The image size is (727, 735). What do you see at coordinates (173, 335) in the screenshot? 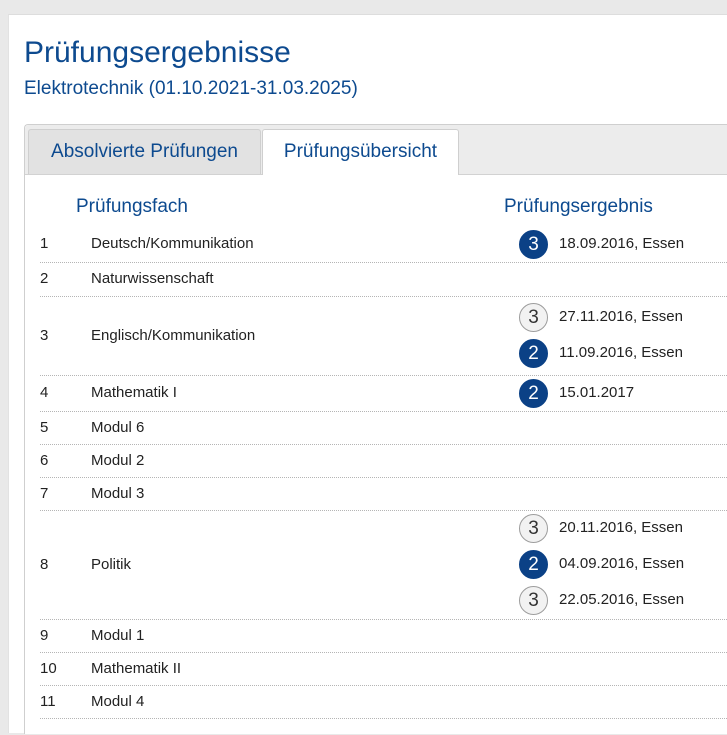
I see `subject-name: Englisch/Kommunikation` at bounding box center [173, 335].